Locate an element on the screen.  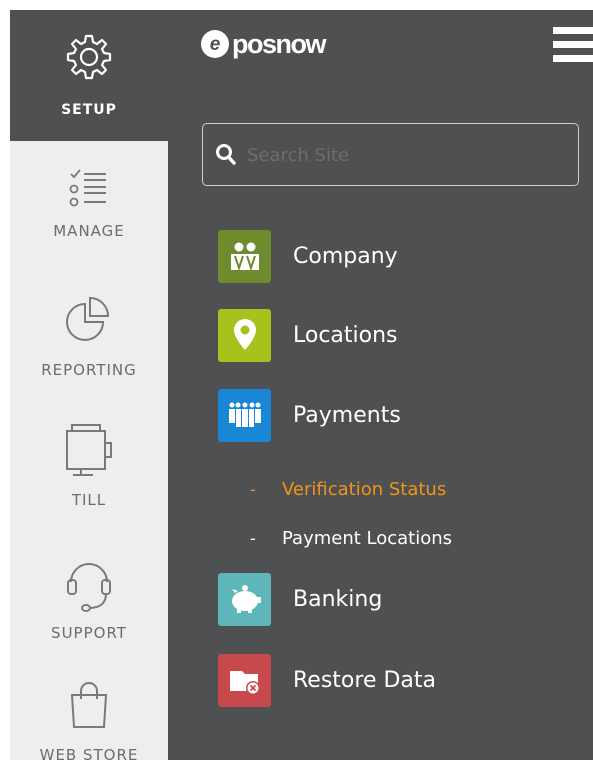
submenu-item-verification-status: - Verification Status is located at coordinates (348, 489).